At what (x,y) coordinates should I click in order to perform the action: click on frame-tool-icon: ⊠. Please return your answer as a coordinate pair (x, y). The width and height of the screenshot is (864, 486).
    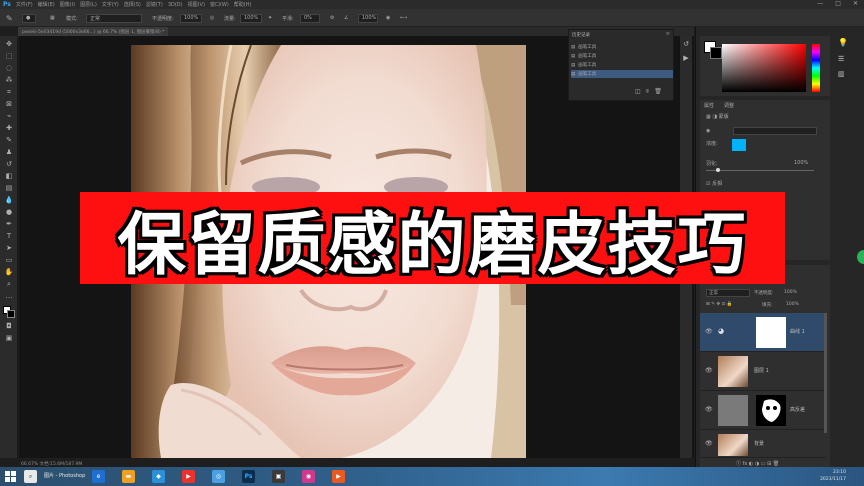
    Looking at the image, I should click on (9, 104).